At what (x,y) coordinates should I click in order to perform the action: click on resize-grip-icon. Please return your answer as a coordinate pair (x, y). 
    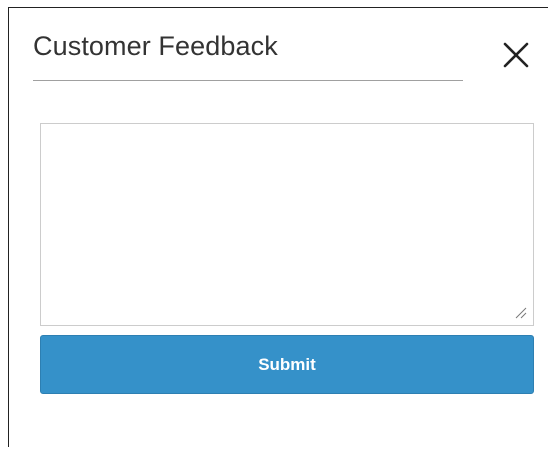
    Looking at the image, I should click on (520, 312).